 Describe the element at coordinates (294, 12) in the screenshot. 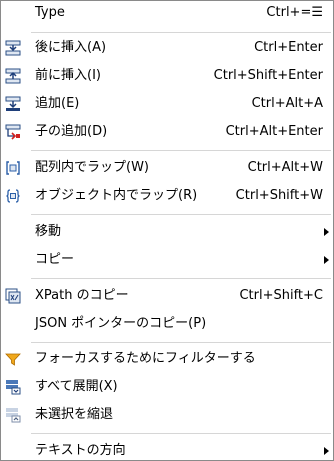

I see `menu-item-shortcut: Ctrl+=☰` at that location.